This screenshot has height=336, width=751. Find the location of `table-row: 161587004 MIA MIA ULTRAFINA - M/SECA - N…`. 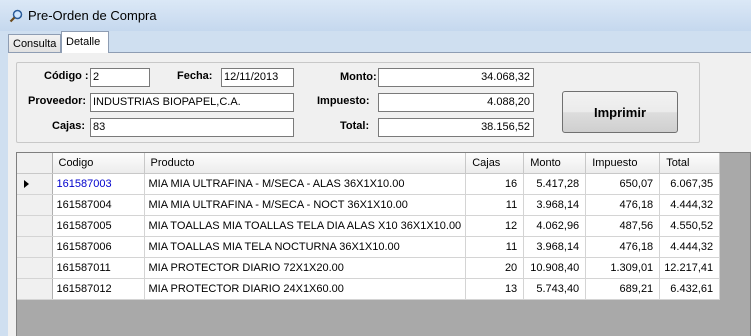

table-row: 161587004 MIA MIA ULTRAFINA - M/SECA - N… is located at coordinates (369, 205).